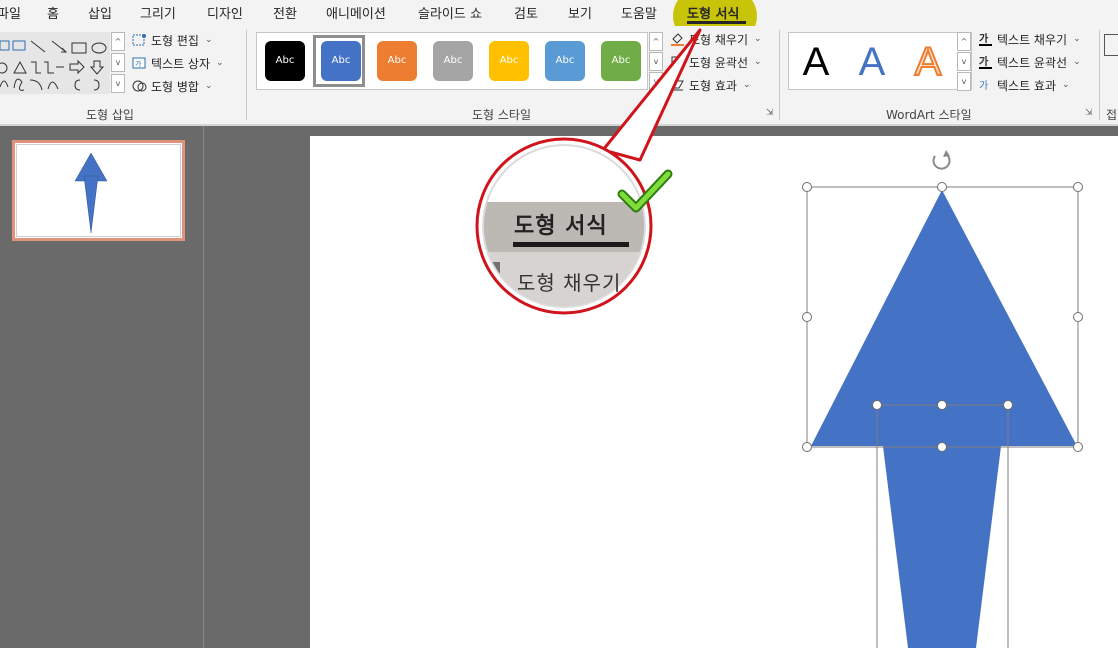 Image resolution: width=1118 pixels, height=648 pixels. What do you see at coordinates (561, 226) in the screenshot?
I see `magnified-tab-label: 도형 서식` at bounding box center [561, 226].